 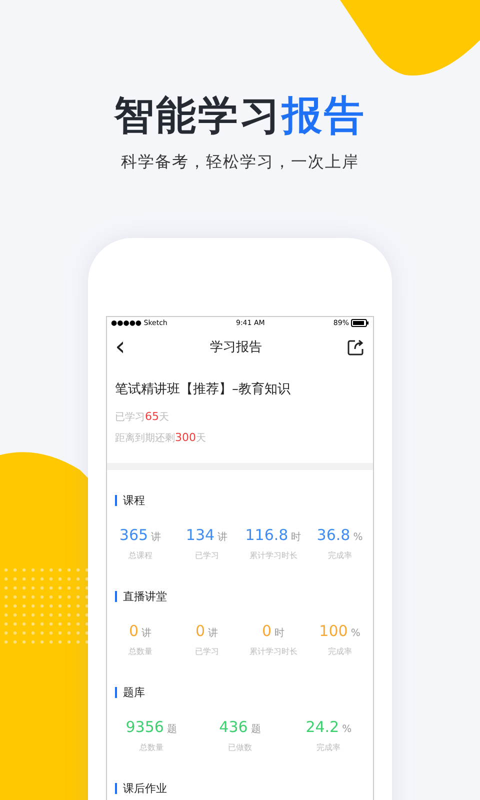 I want to click on section-title: 课后作业, so click(x=145, y=788).